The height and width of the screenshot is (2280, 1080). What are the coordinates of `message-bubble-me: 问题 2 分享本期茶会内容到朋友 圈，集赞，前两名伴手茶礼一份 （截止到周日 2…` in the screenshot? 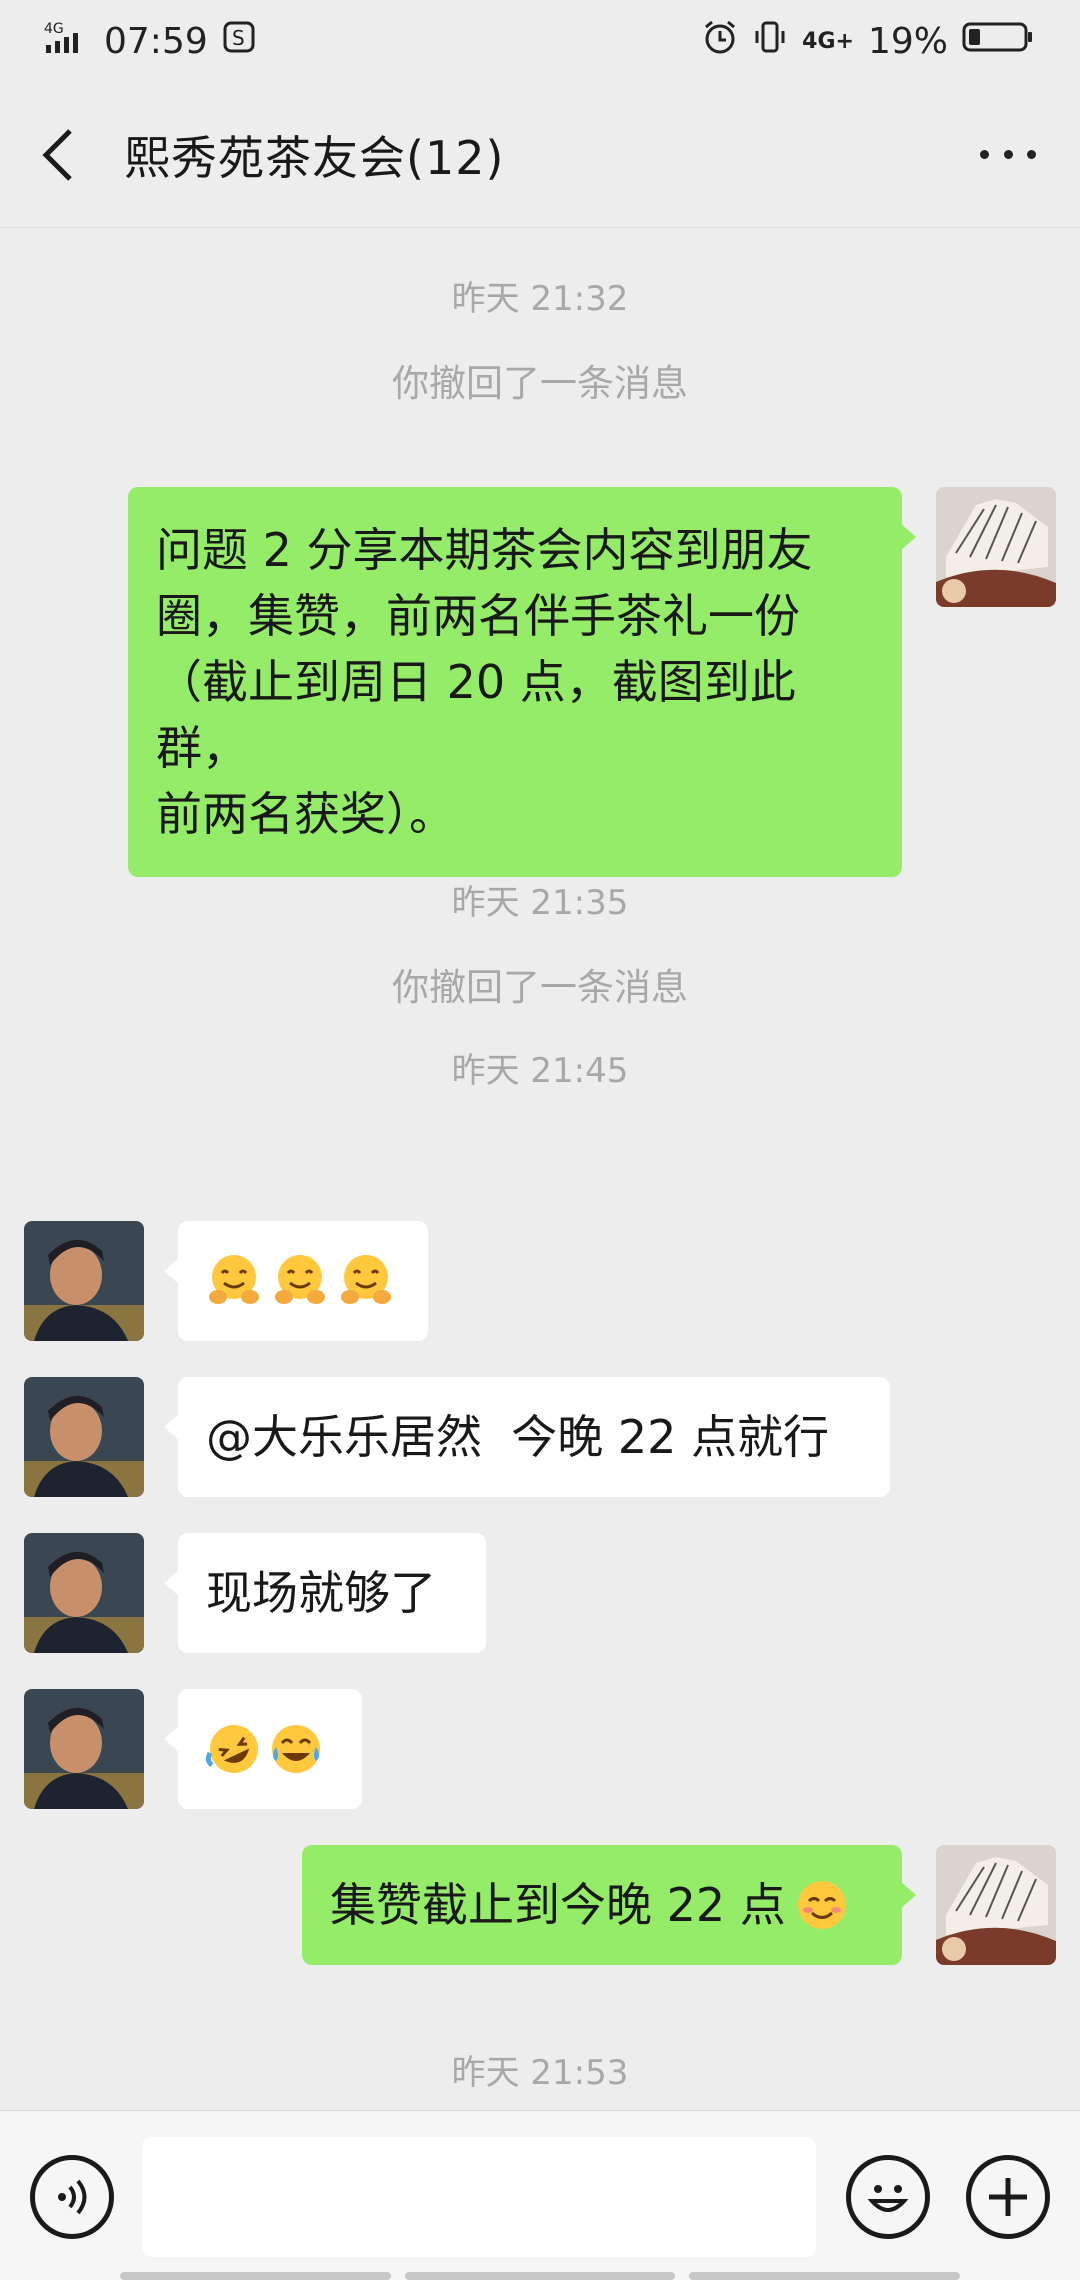 It's located at (522, 682).